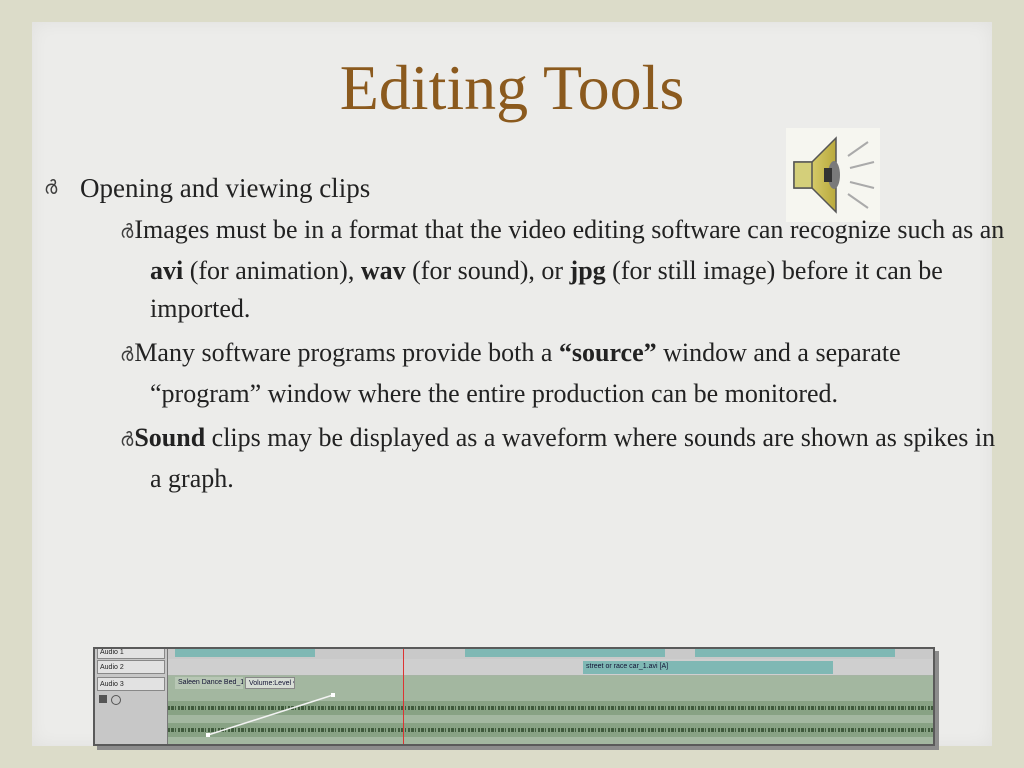  Describe the element at coordinates (167, 270) in the screenshot. I see `format-avi: avi` at that location.